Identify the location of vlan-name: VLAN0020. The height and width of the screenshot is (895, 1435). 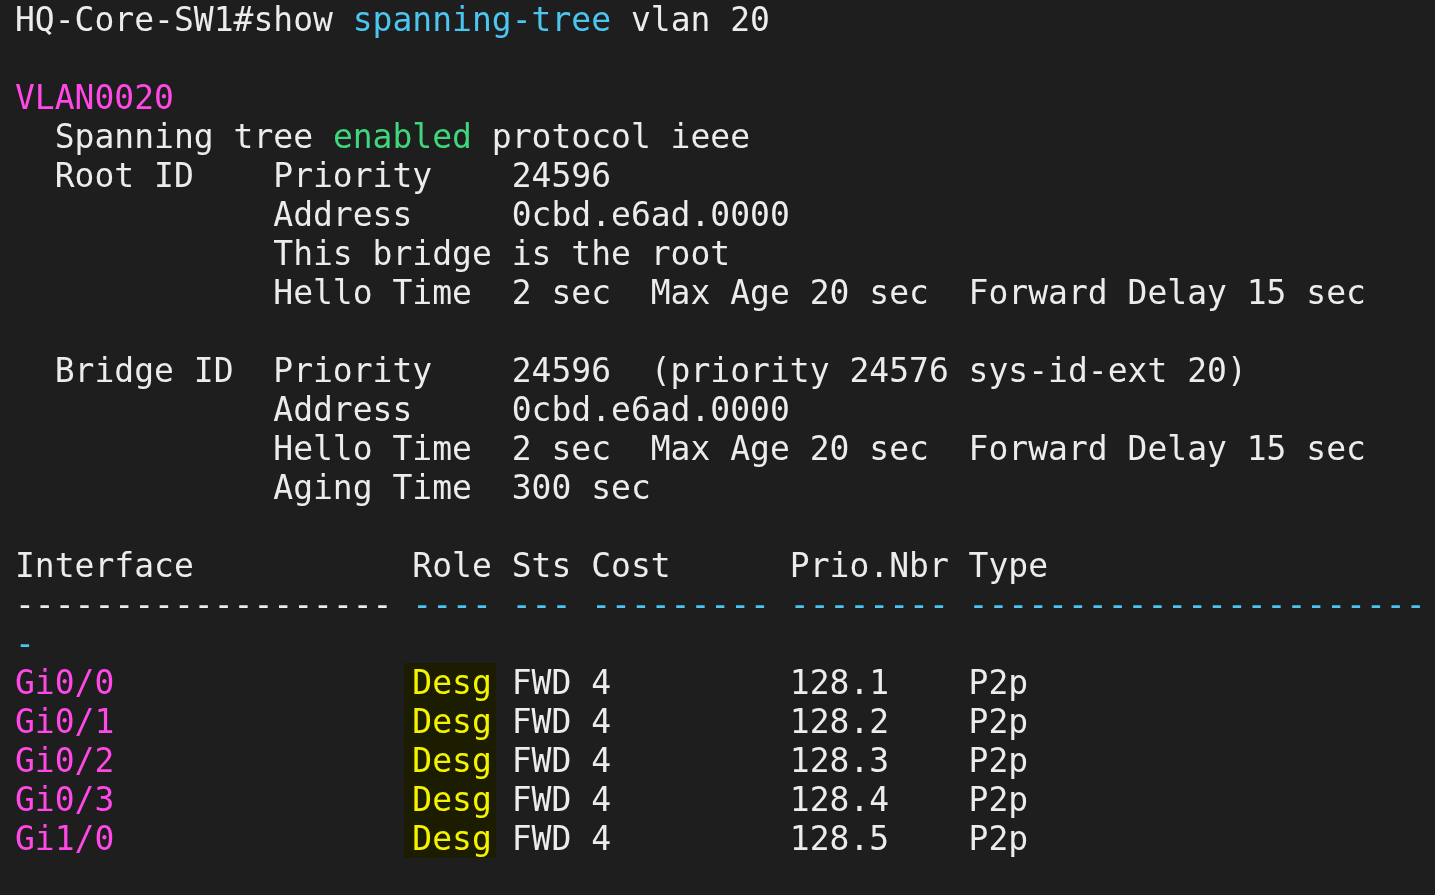
(94, 97).